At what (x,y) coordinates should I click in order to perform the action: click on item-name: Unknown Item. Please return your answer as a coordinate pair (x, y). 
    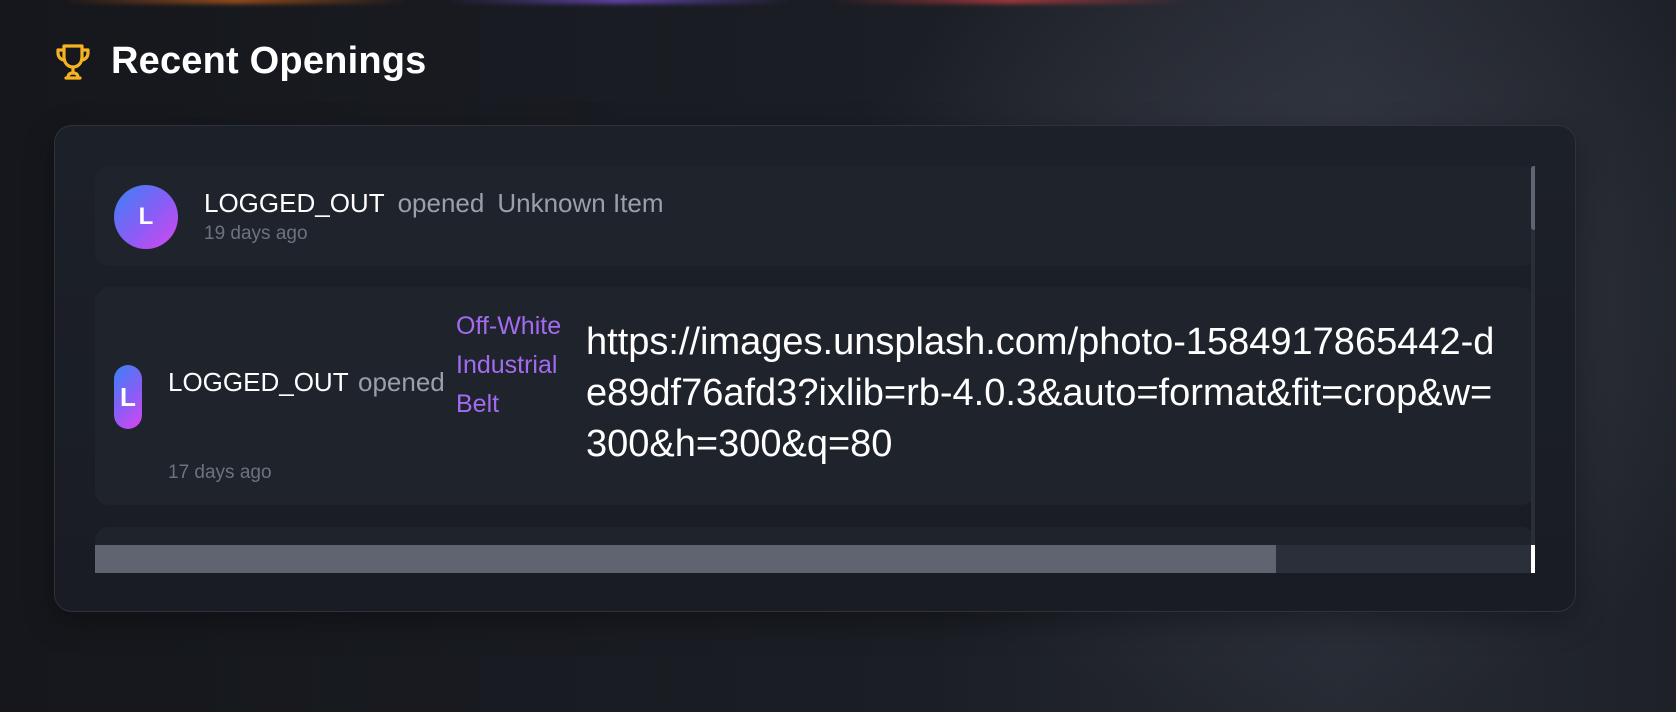
    Looking at the image, I should click on (580, 203).